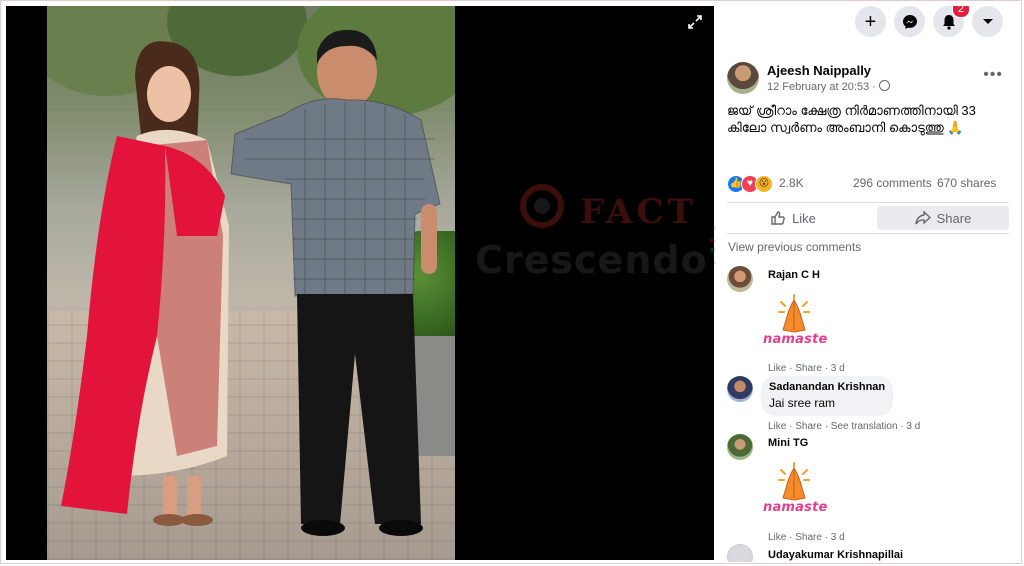 The image size is (1024, 566). What do you see at coordinates (750, 184) in the screenshot?
I see `reaction-icons: 👍 ♥ 😮` at bounding box center [750, 184].